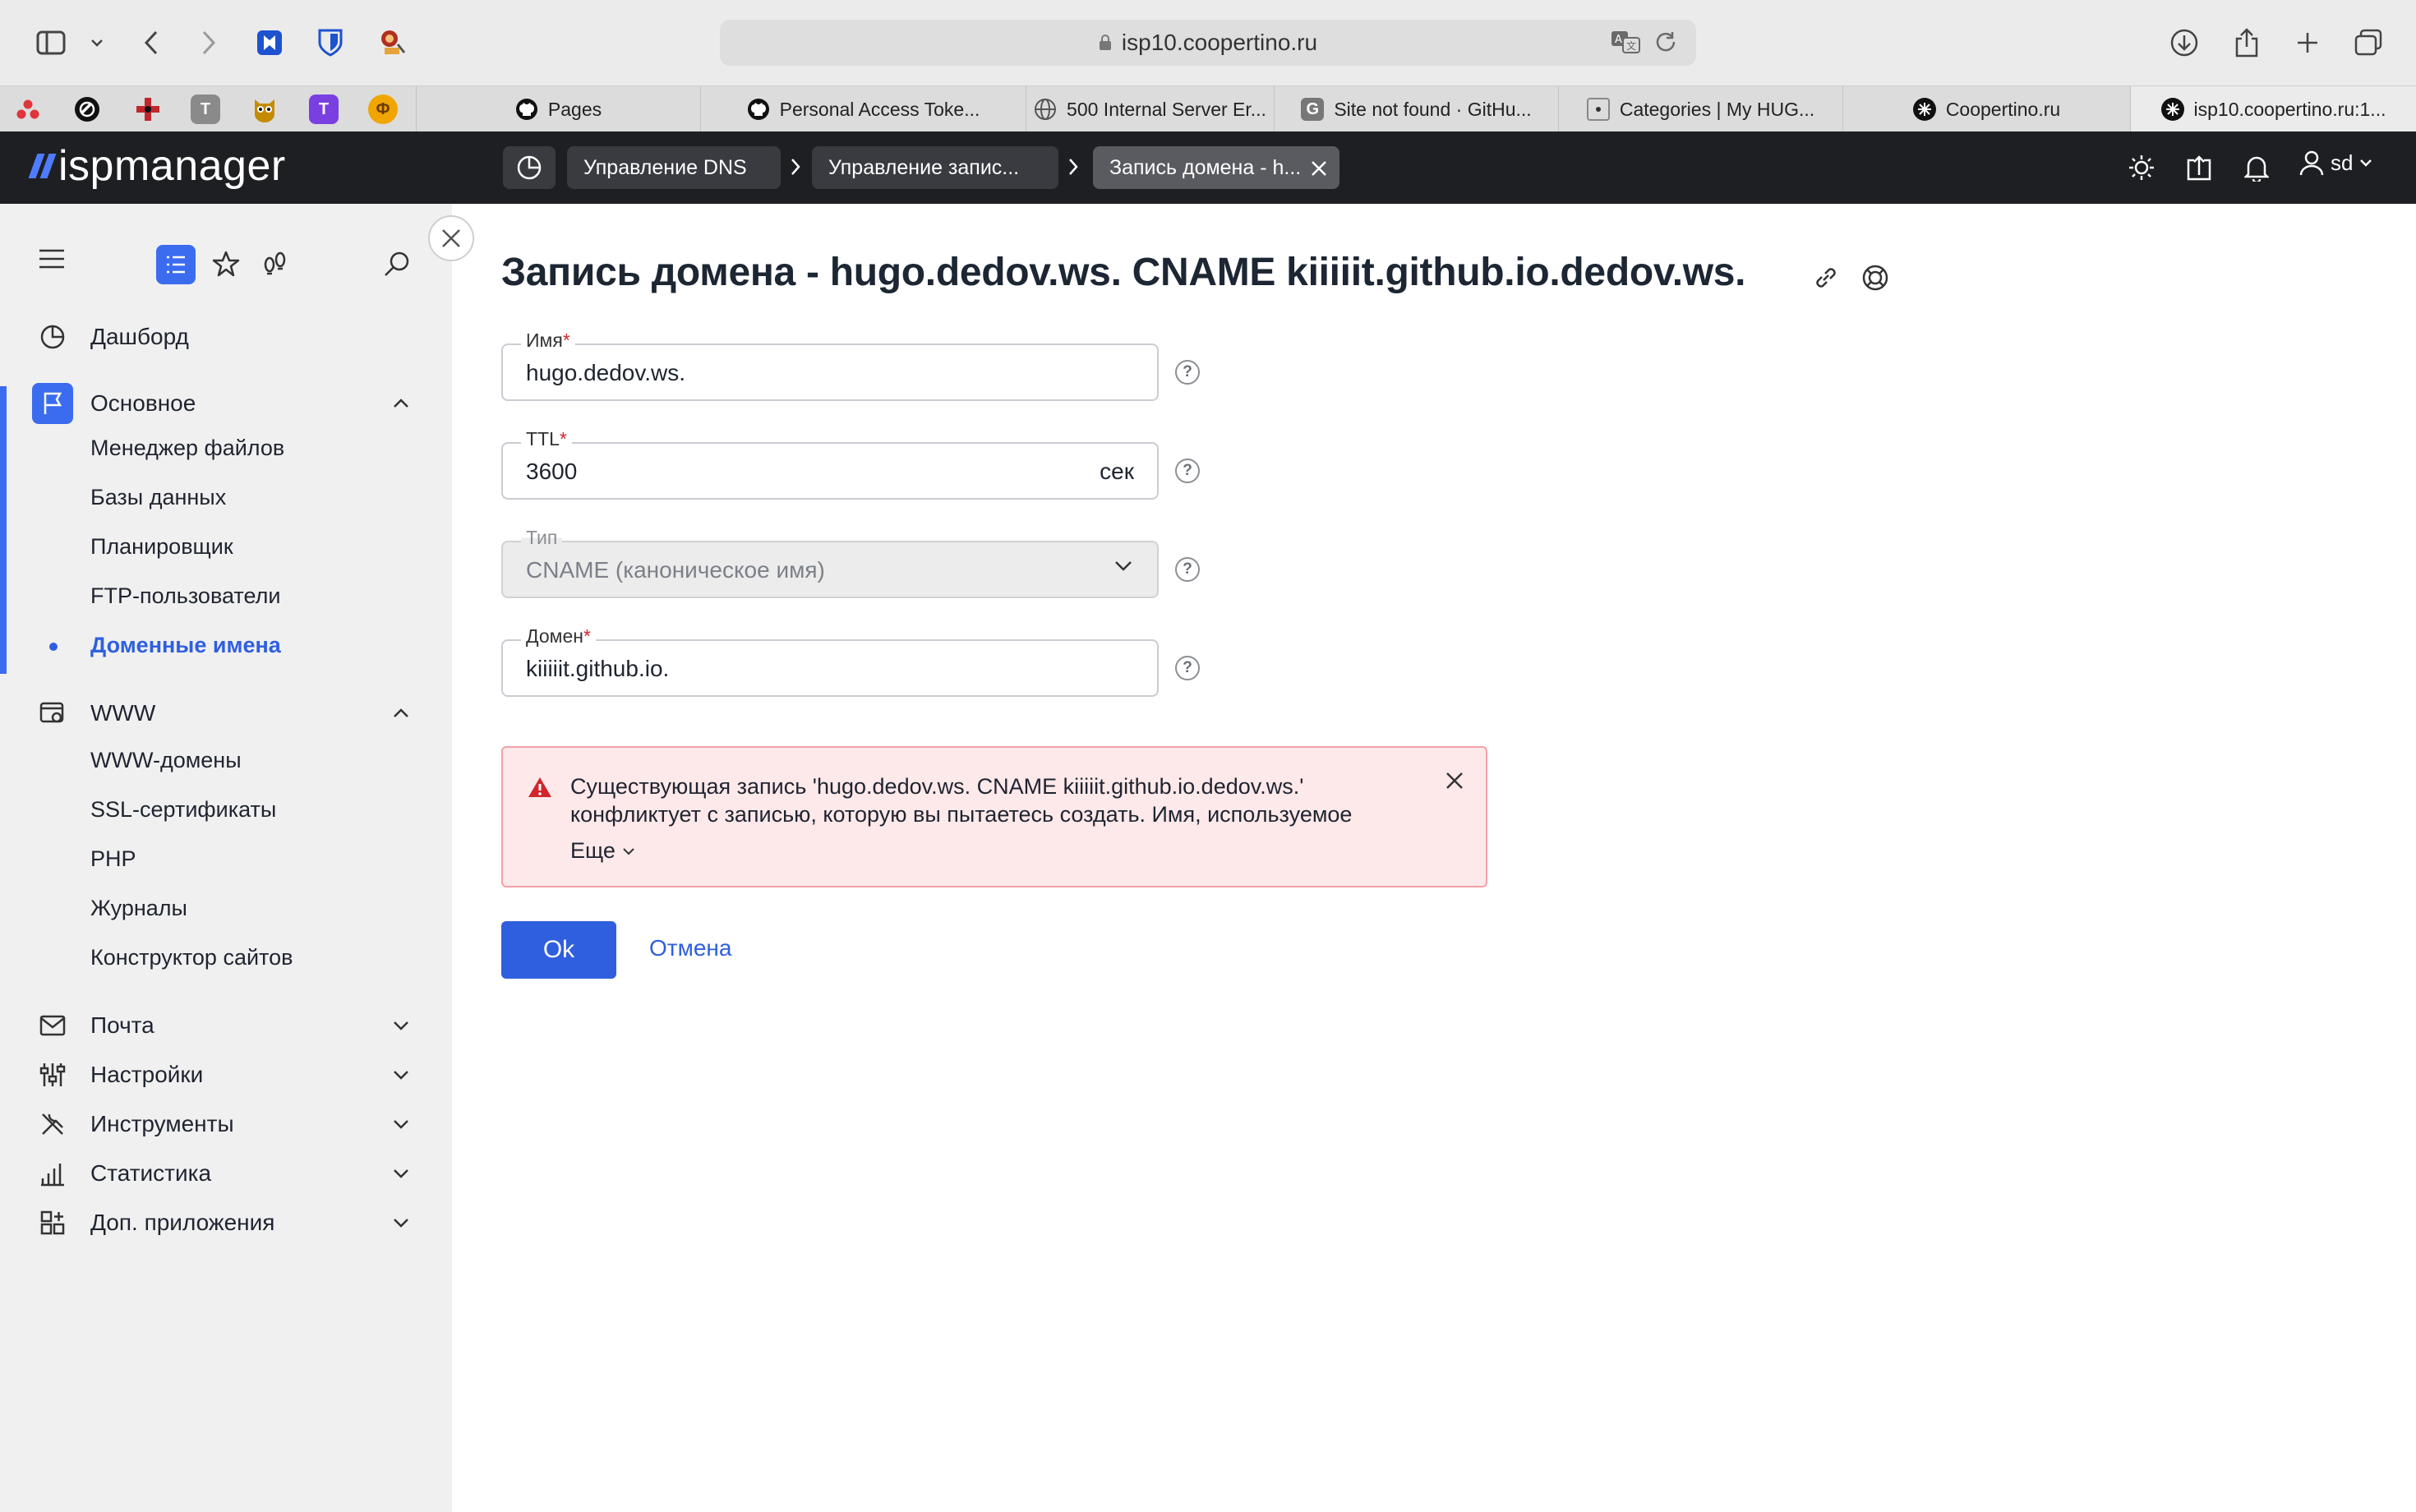  Describe the element at coordinates (1188, 373) in the screenshot. I see `name-help-icon: ?` at that location.